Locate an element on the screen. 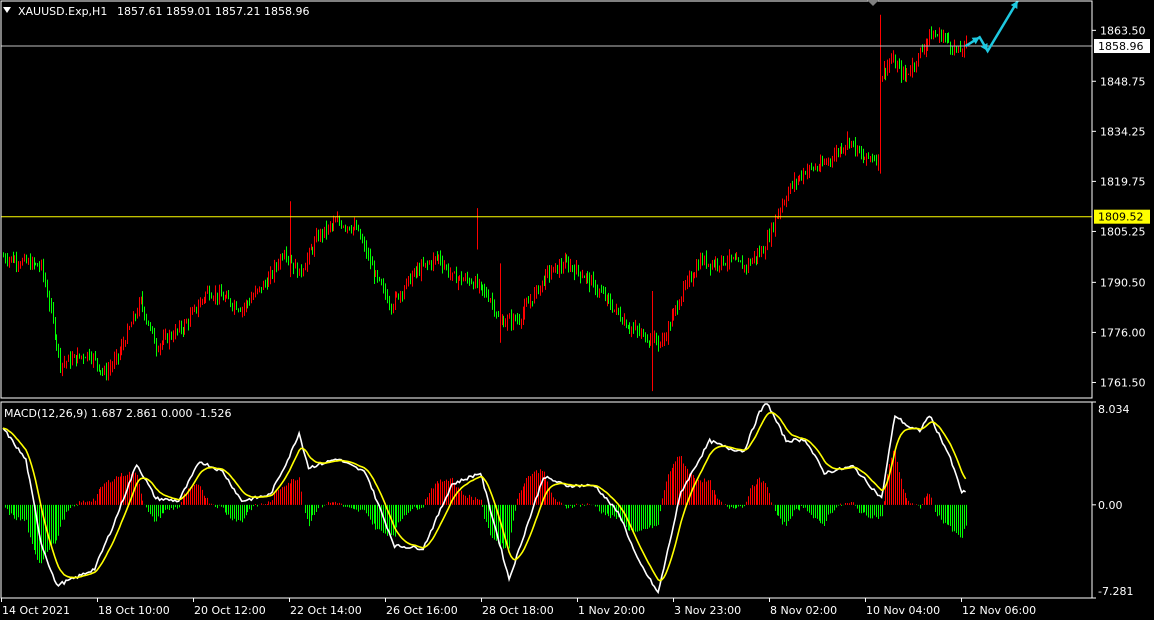 Image resolution: width=1154 pixels, height=620 pixels. price-axis-label: 1863.50 is located at coordinates (1123, 30).